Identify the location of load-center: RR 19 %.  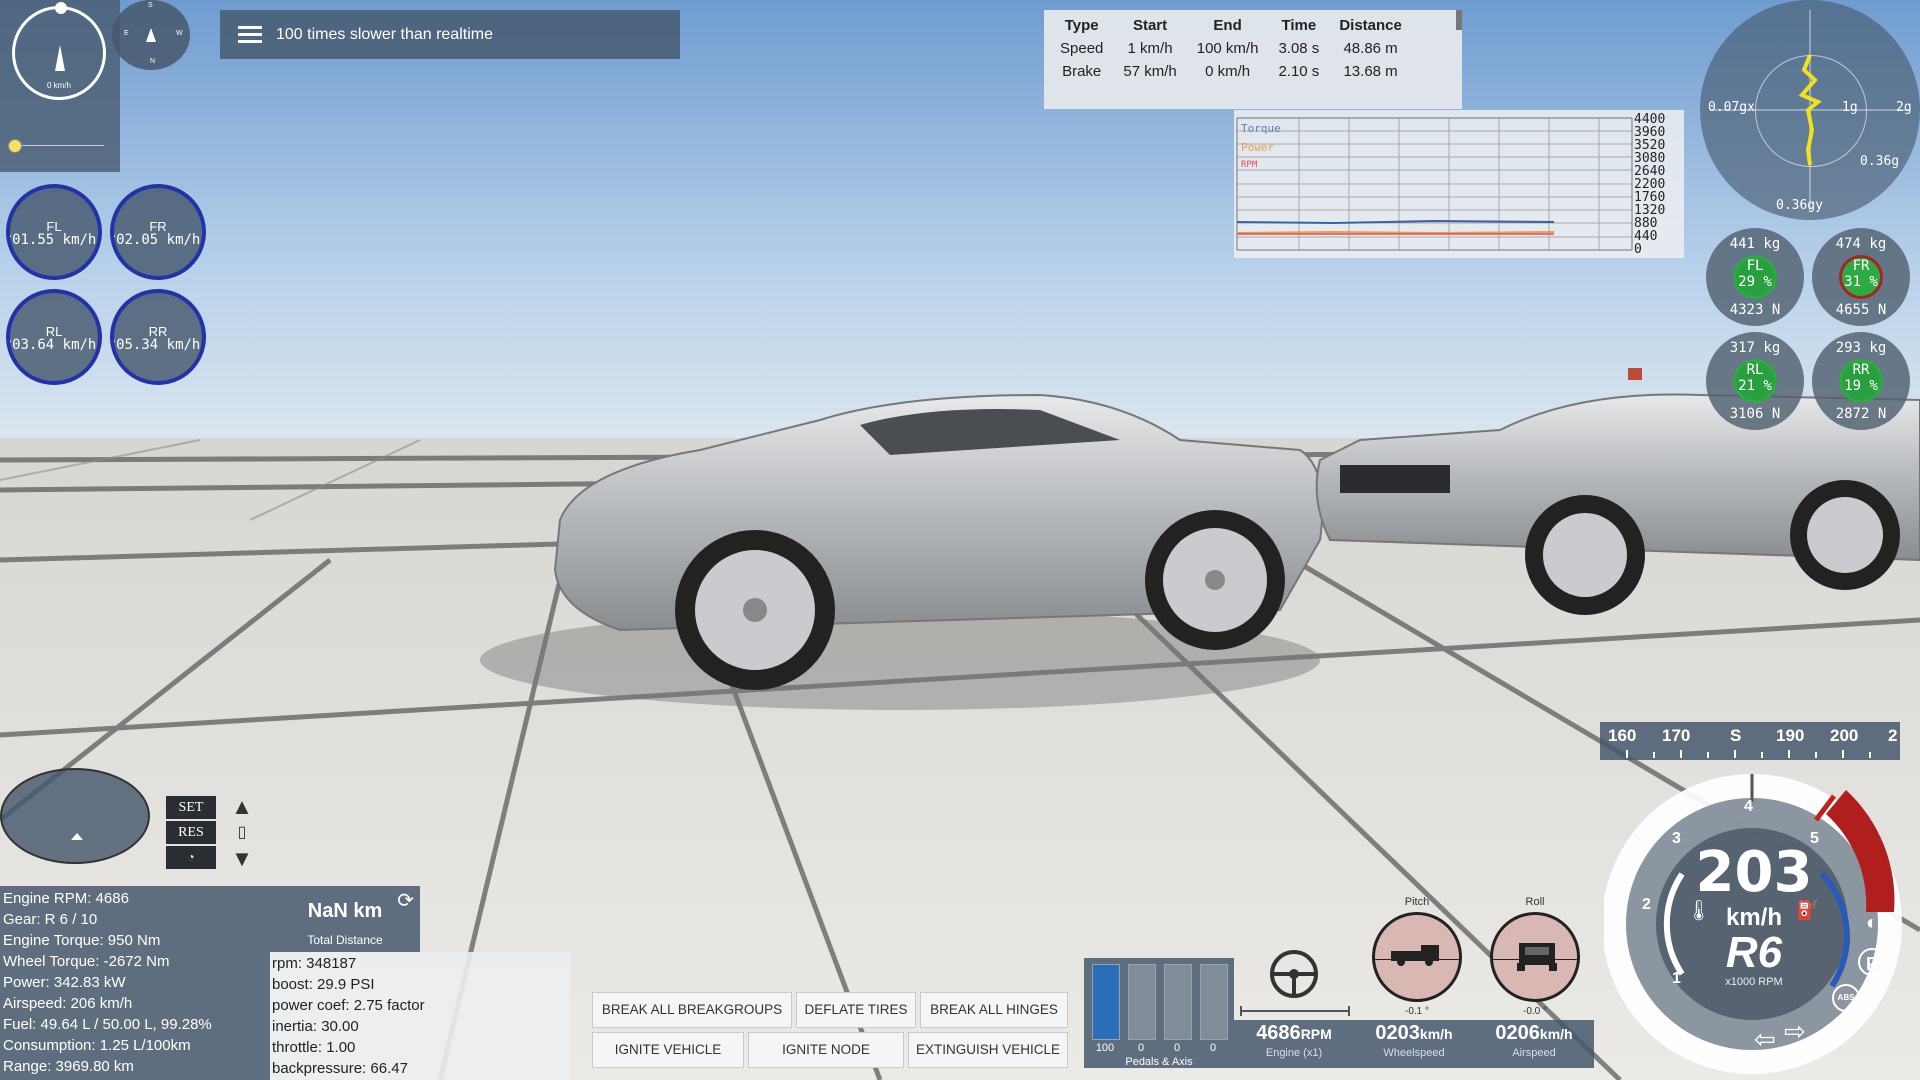
(1861, 378).